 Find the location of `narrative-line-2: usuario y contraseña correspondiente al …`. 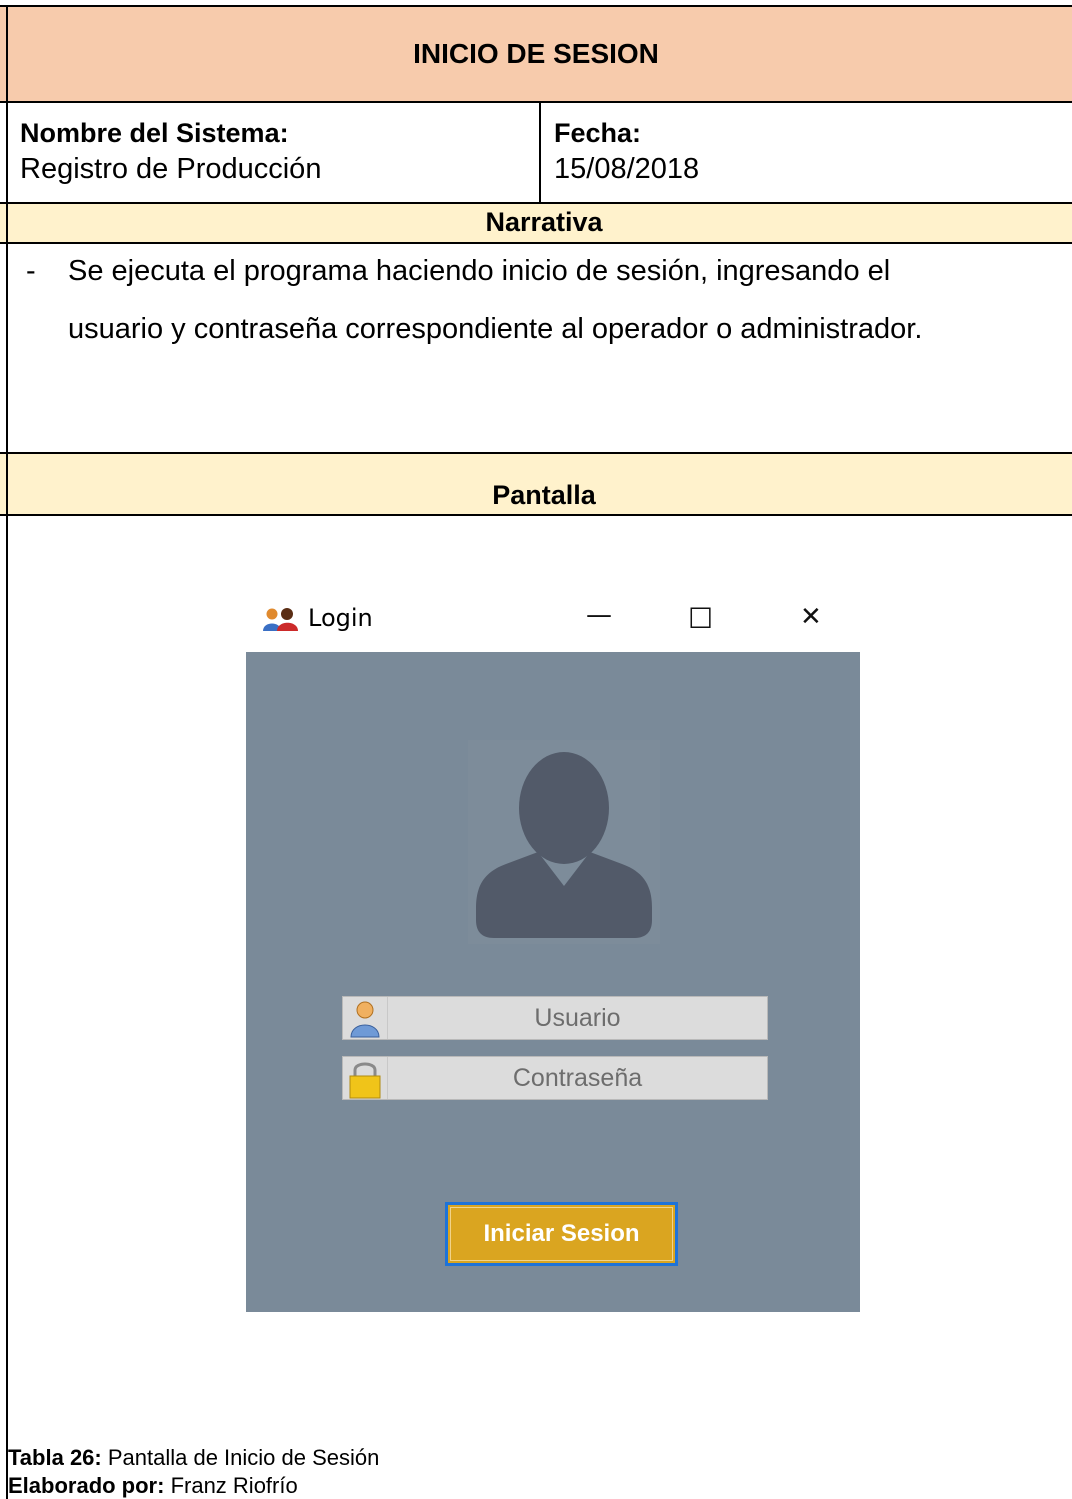

narrative-line-2: usuario y contraseña correspondiente al … is located at coordinates (495, 329).